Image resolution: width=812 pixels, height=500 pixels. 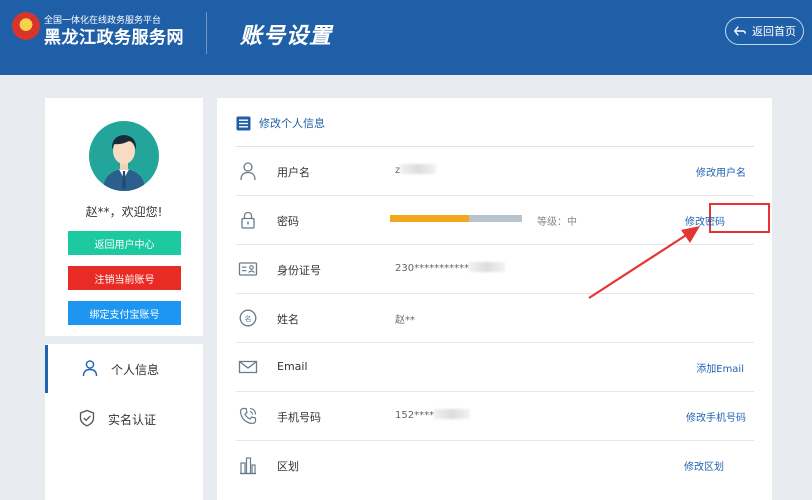 What do you see at coordinates (243, 123) in the screenshot?
I see `document-list-icon` at bounding box center [243, 123].